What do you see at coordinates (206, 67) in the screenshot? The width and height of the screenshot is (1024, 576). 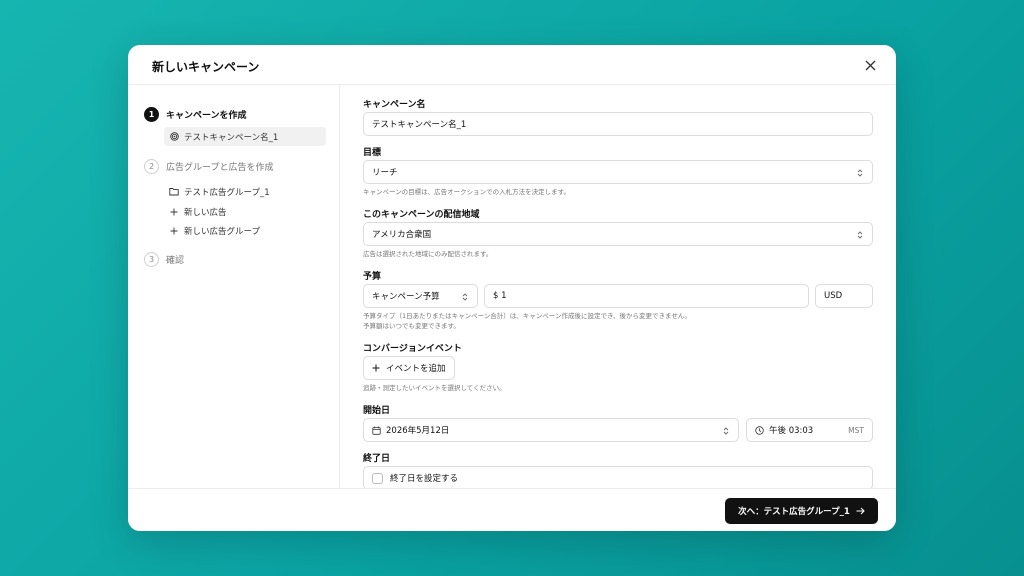 I see `modal-title: 新しいキャンペーン` at bounding box center [206, 67].